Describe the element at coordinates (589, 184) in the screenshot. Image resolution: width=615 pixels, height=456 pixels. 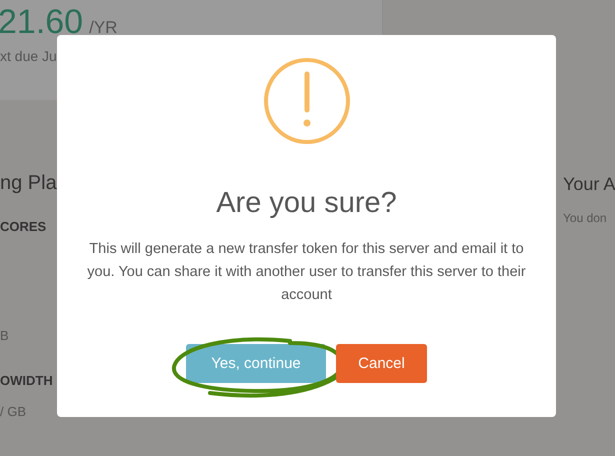
I see `section-heading: Your A` at that location.